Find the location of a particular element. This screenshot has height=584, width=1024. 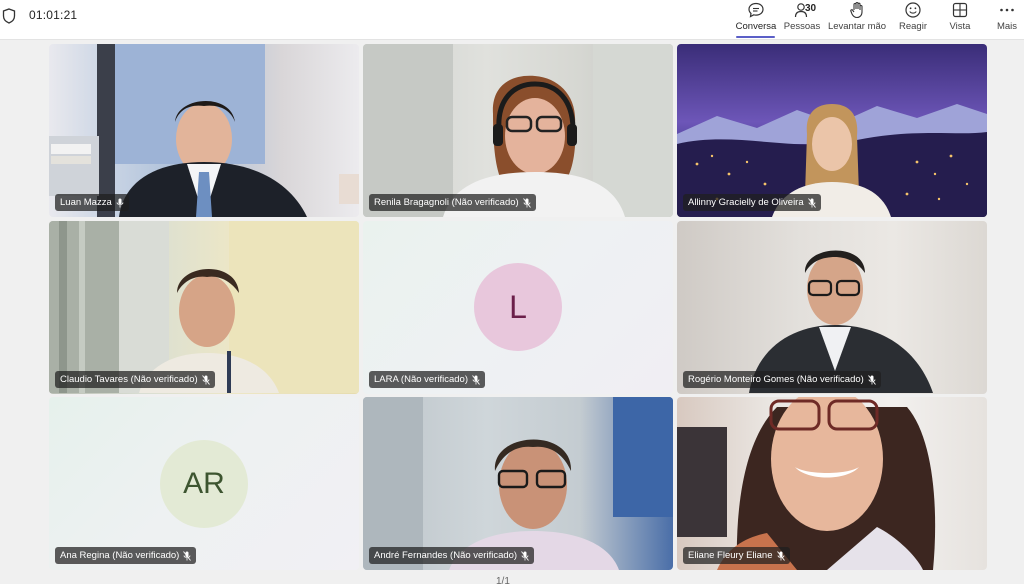

meeting-timer: 01:01:21 is located at coordinates (53, 15).